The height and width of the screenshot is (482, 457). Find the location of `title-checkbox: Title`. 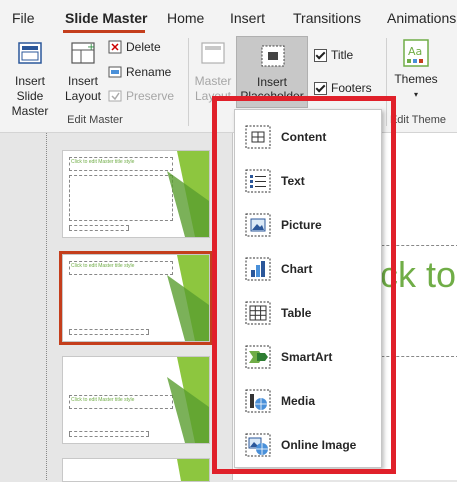

title-checkbox: Title is located at coordinates (333, 55).